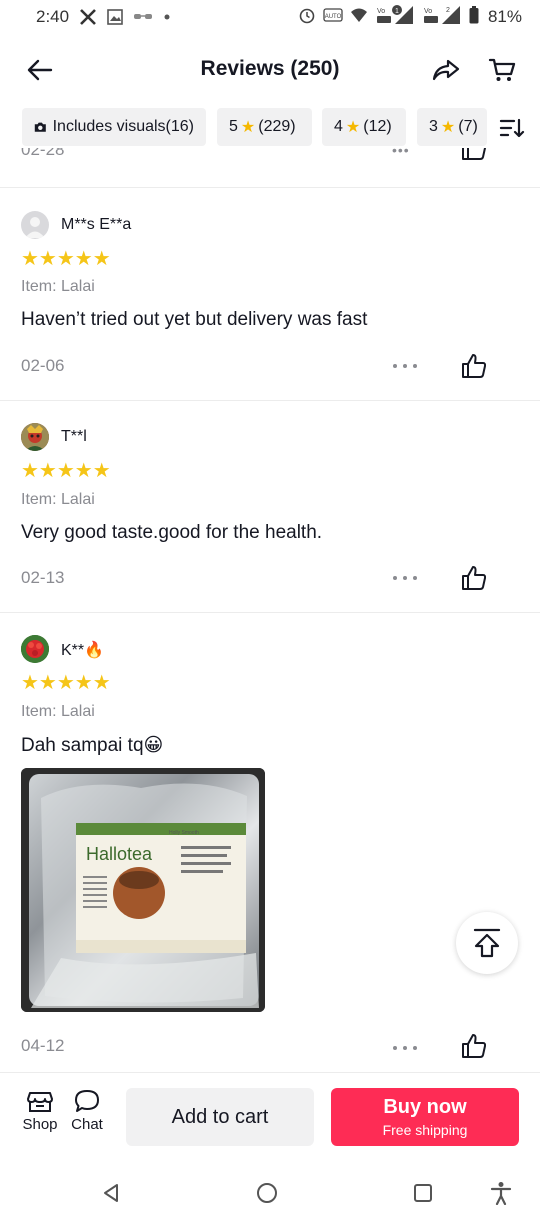 The width and height of the screenshot is (540, 1224). I want to click on dot-icon, so click(167, 17).